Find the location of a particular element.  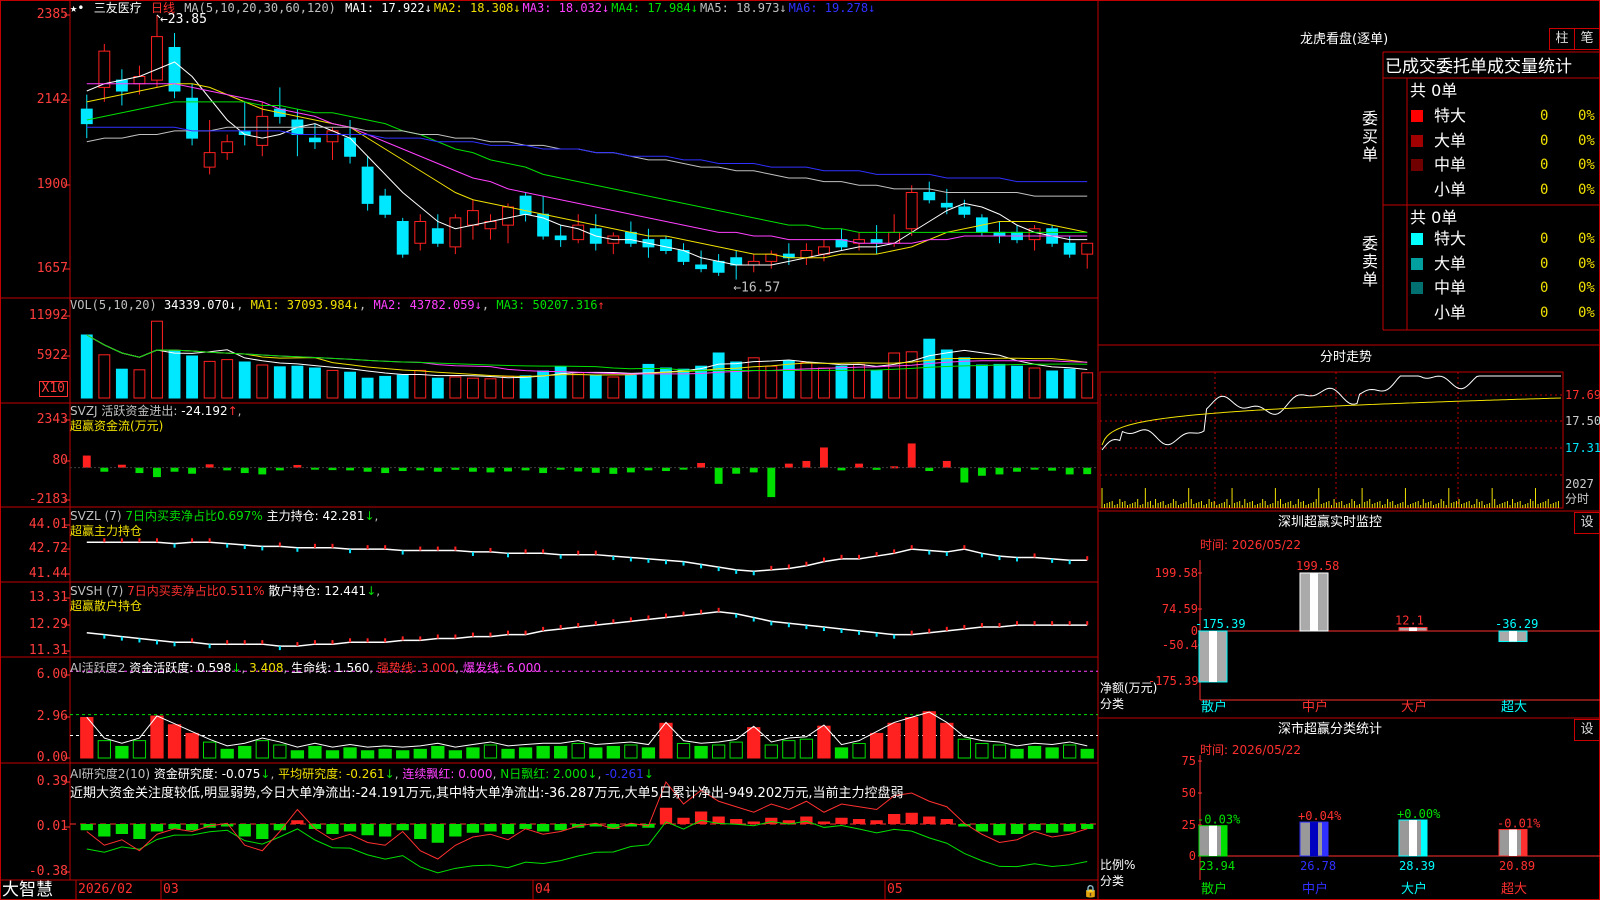

monitor-bar-shine is located at coordinates (1413, 629).